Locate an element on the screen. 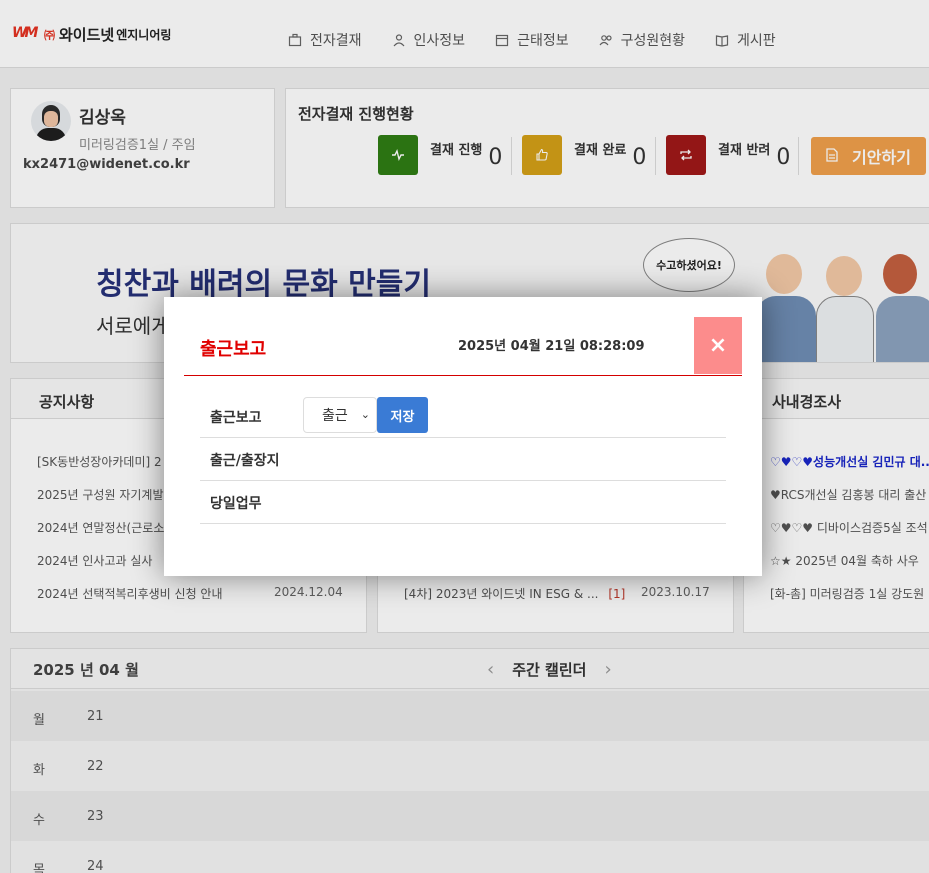 The image size is (929, 873). form-row-location: 출근/출장지 is located at coordinates (463, 459).